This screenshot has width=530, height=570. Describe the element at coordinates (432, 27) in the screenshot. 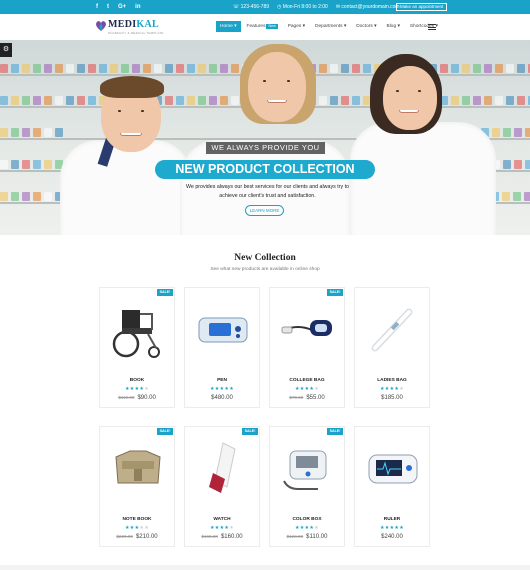

I see `menu-icon` at that location.